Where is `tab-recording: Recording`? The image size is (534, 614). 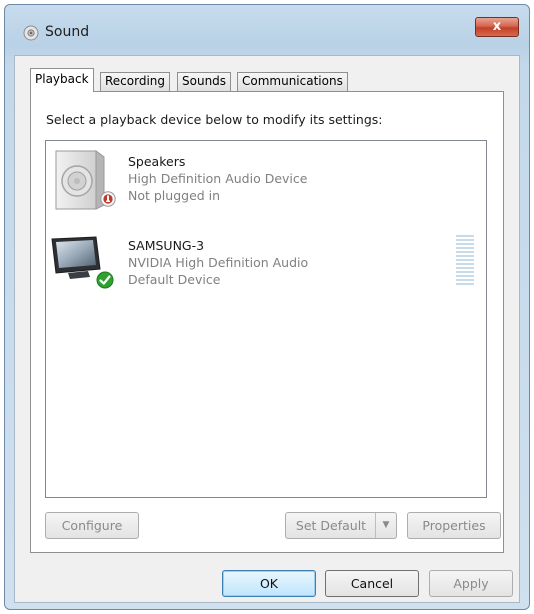
tab-recording: Recording is located at coordinates (135, 81).